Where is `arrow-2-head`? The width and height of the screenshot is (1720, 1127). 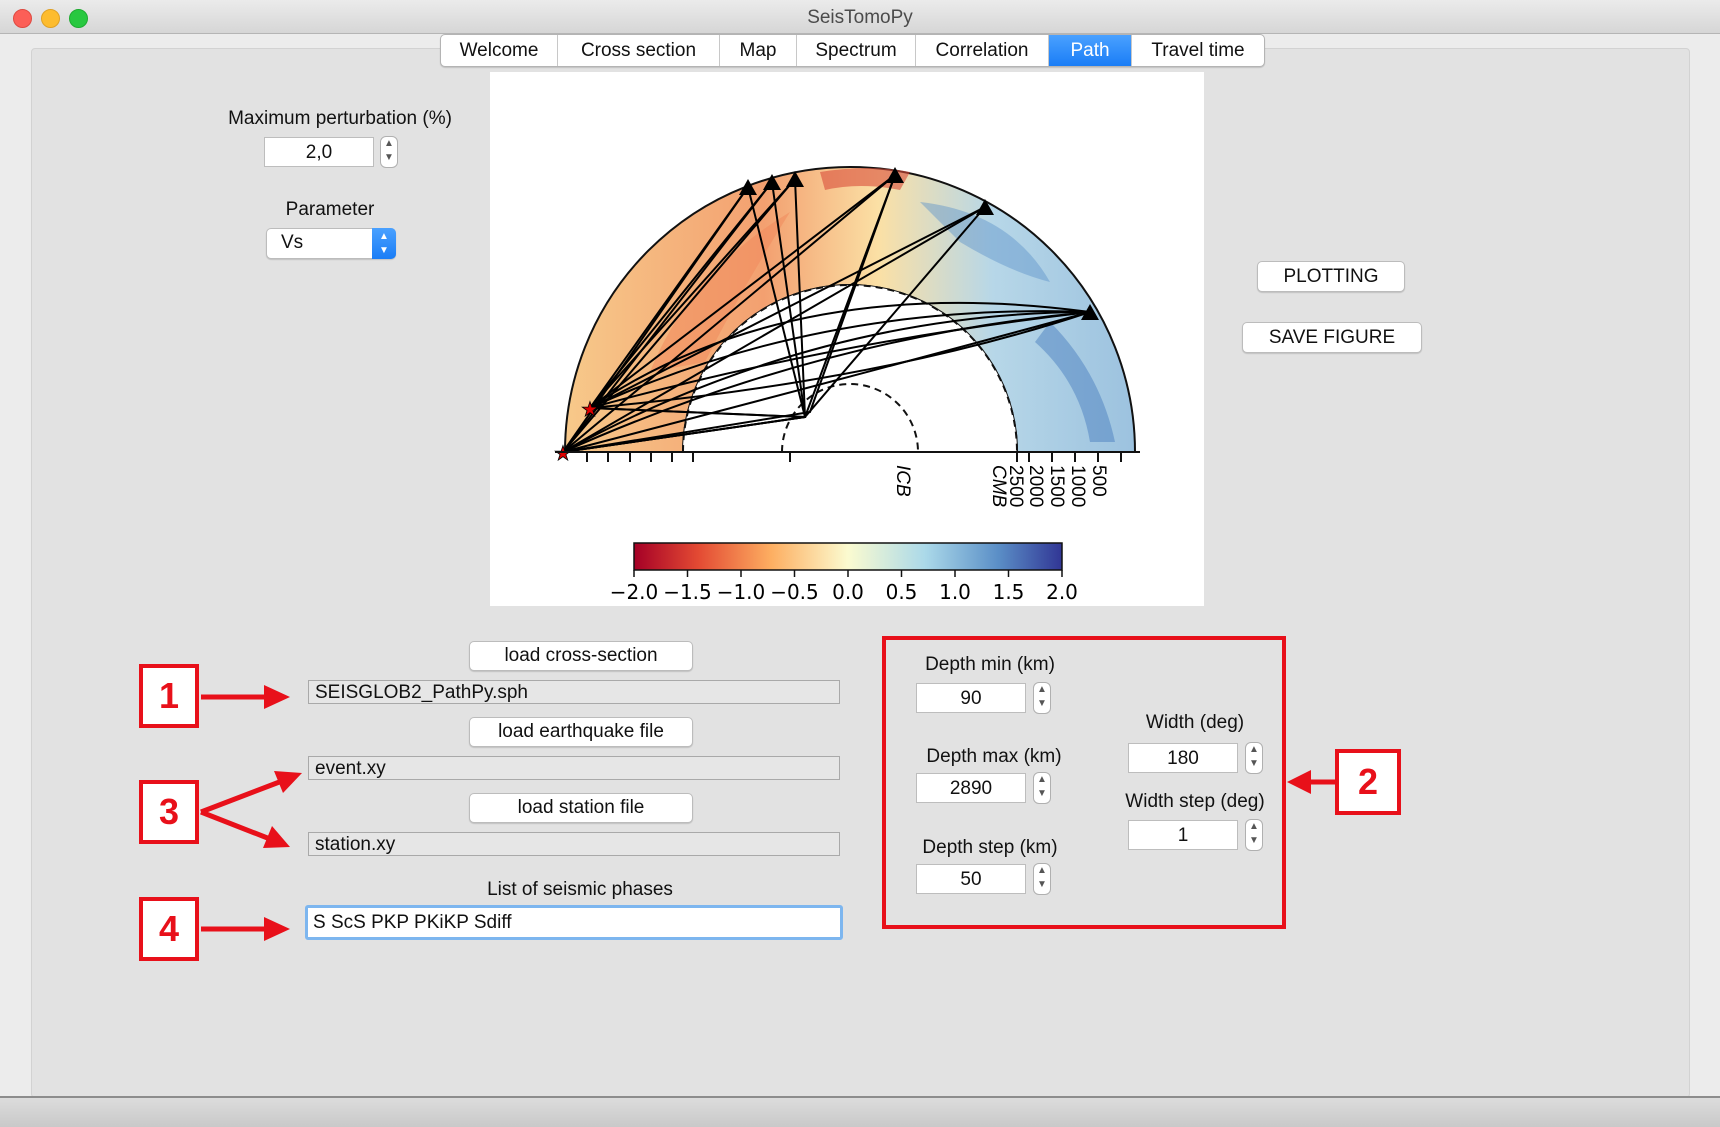 arrow-2-head is located at coordinates (1299, 782).